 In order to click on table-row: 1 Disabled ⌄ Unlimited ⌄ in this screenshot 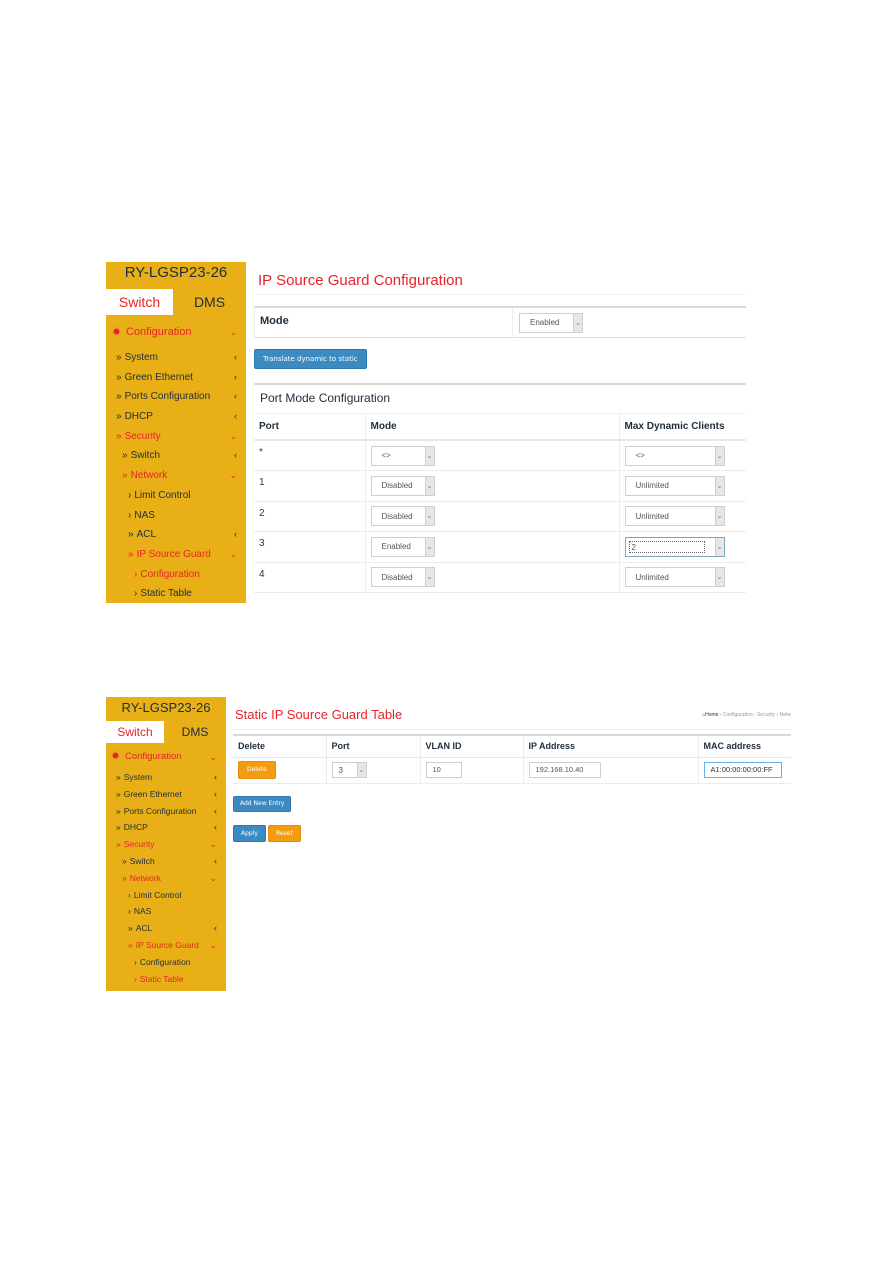, I will do `click(500, 486)`.